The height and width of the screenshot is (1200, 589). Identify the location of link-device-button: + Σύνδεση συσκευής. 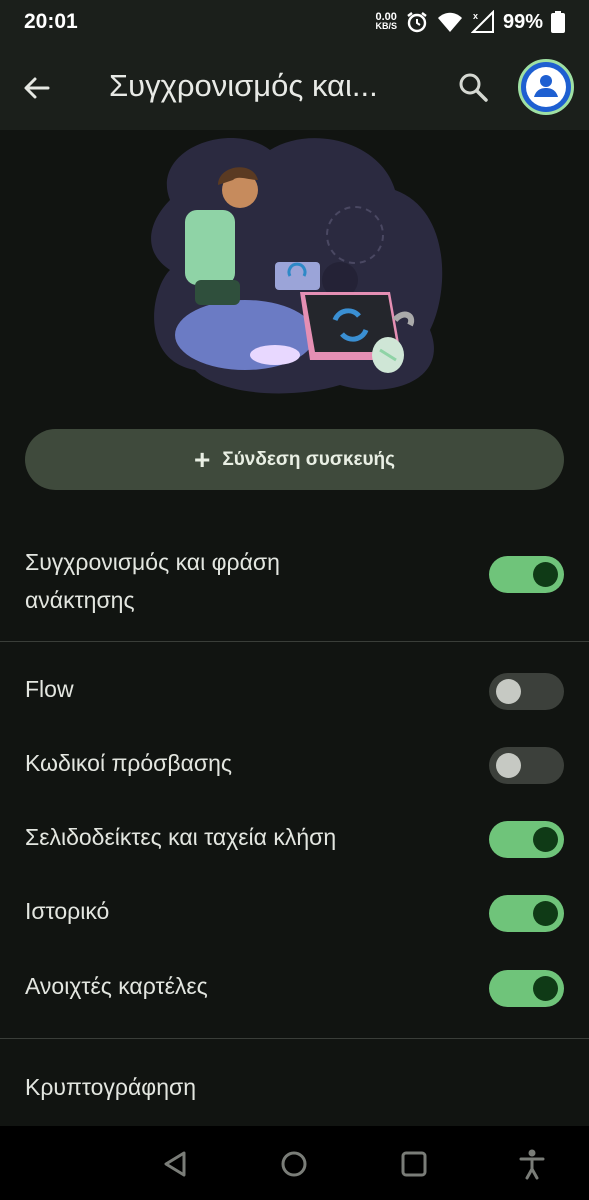
(294, 459).